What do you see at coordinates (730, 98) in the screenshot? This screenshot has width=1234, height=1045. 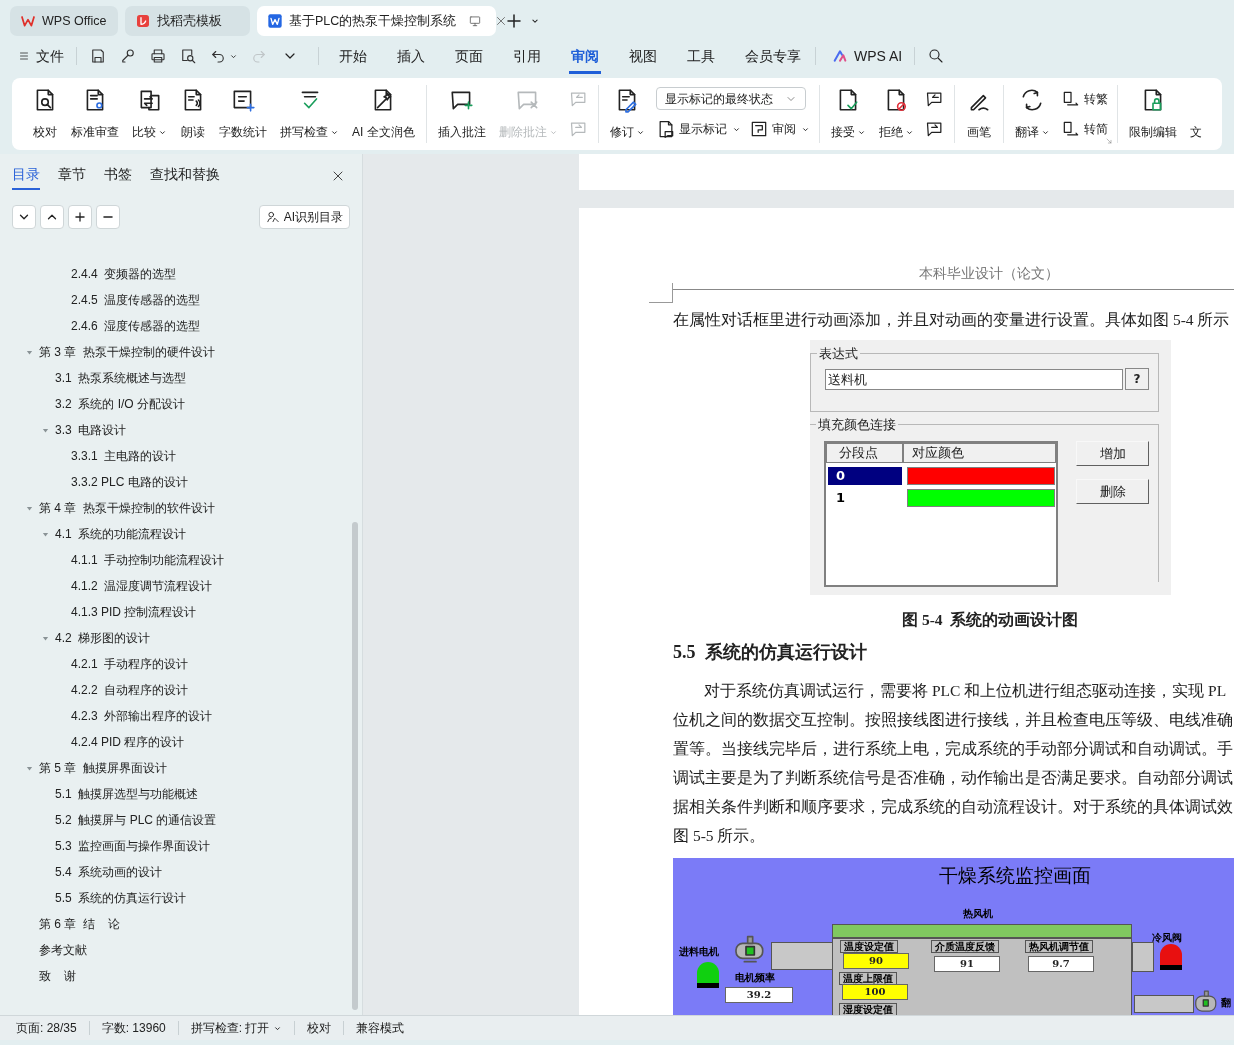 I see `display-mode-dropdown: 显示标记的最终状态` at bounding box center [730, 98].